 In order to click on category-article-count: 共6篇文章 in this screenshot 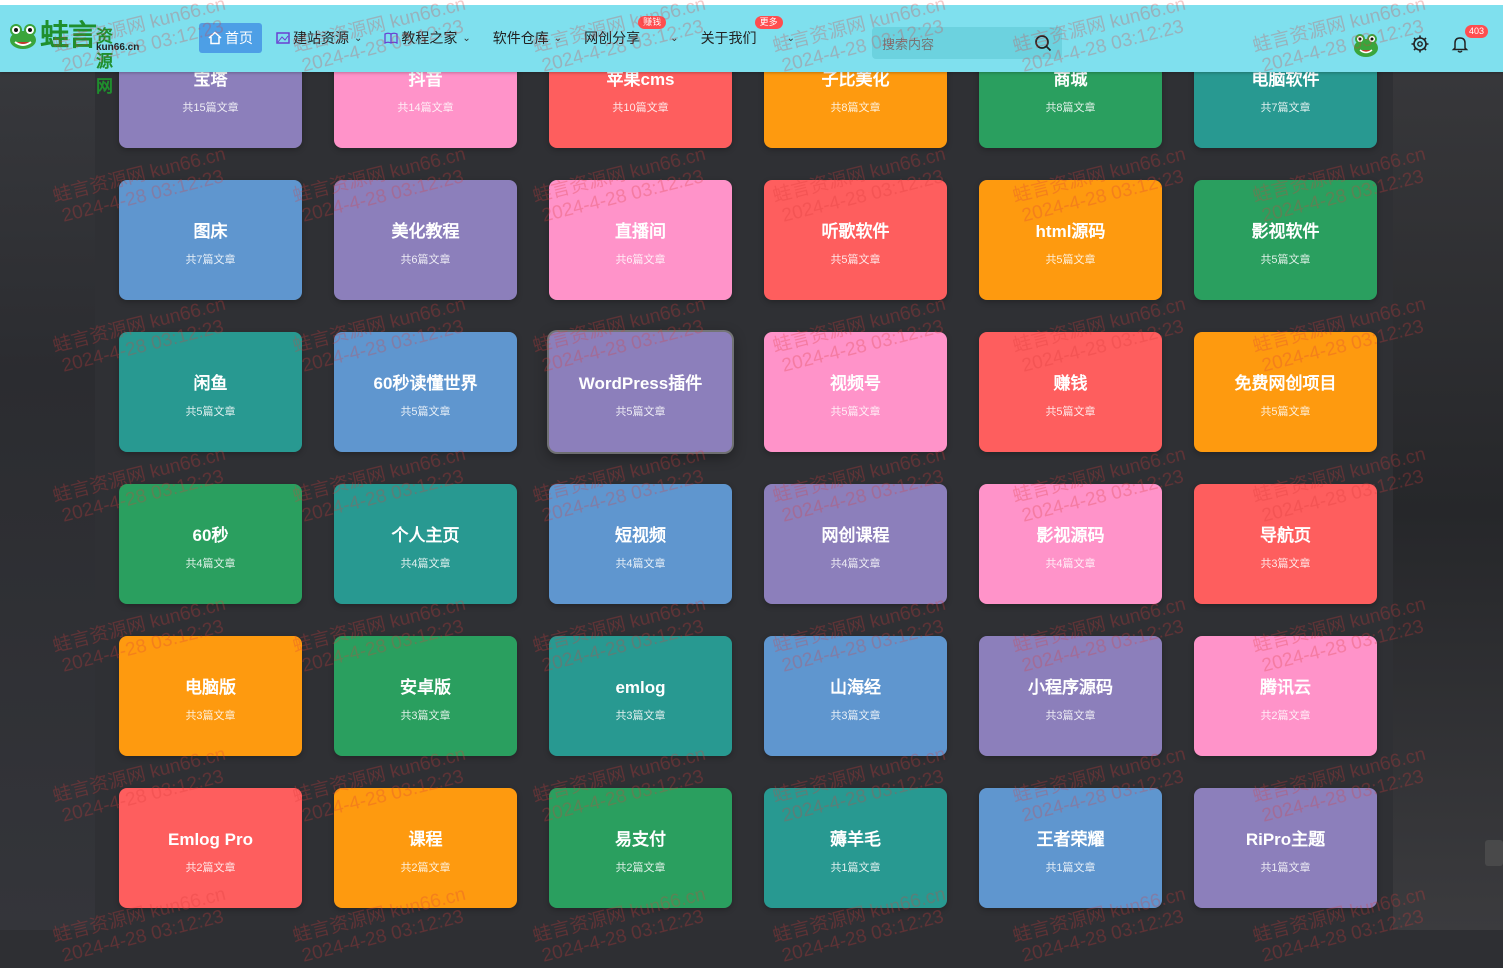, I will do `click(425, 260)`.